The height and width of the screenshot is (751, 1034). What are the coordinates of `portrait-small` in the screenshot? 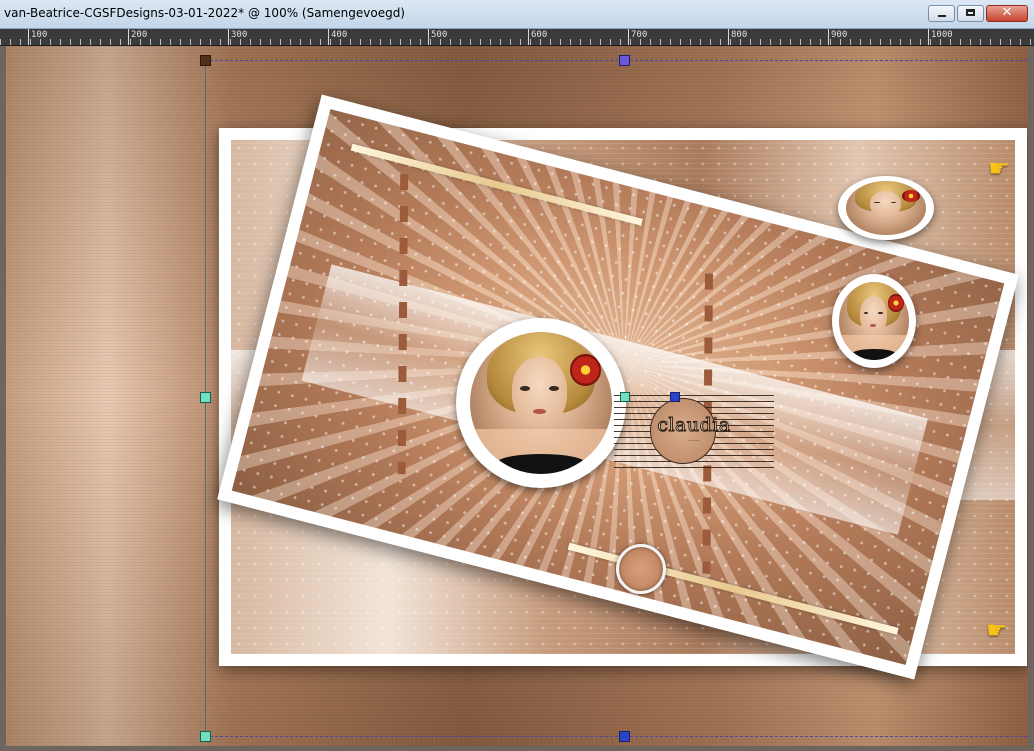 It's located at (886, 208).